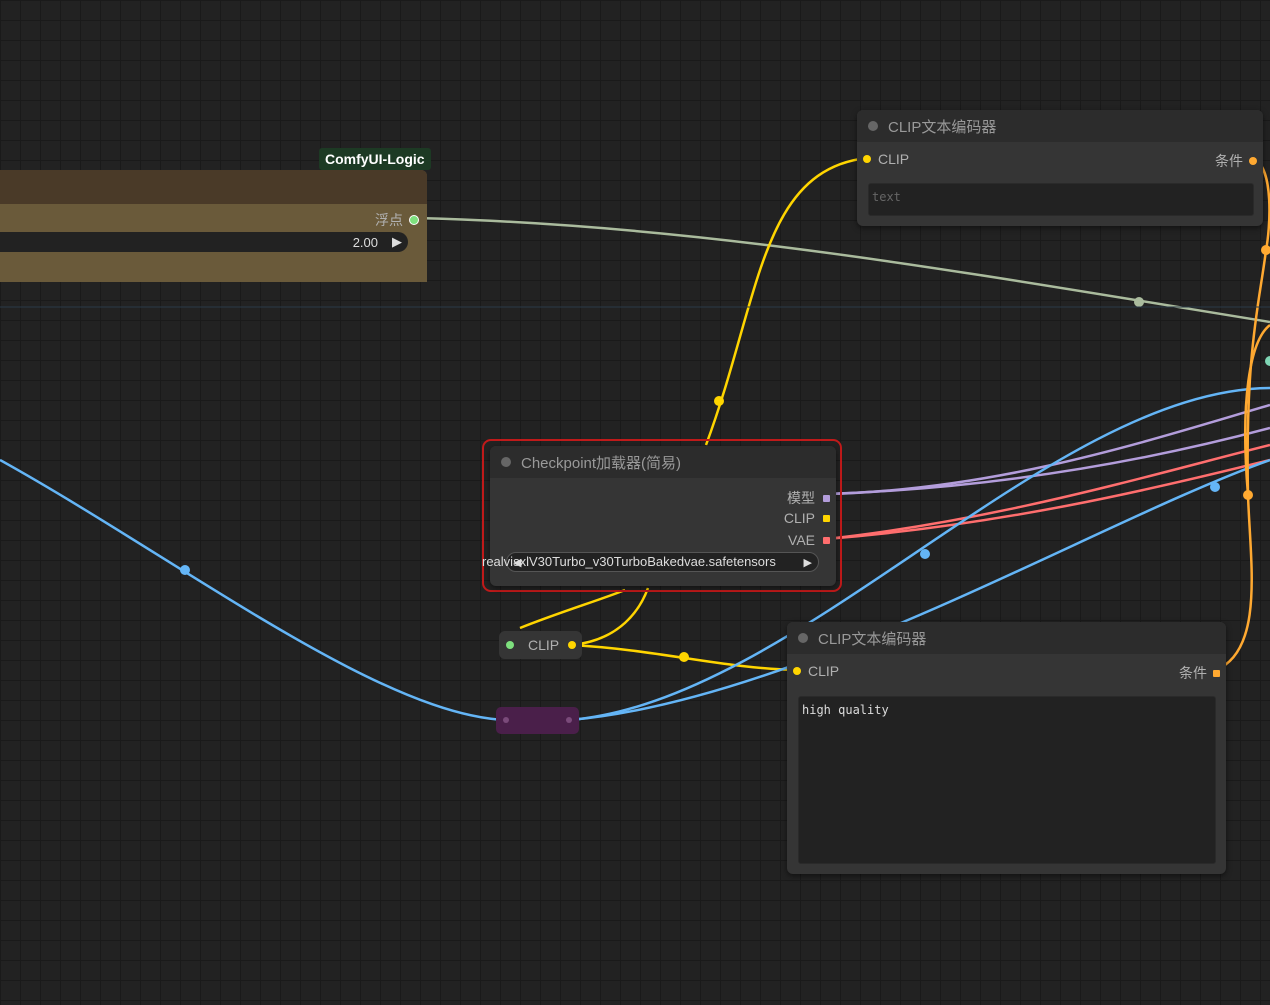 The image size is (1270, 1005). What do you see at coordinates (506, 720) in the screenshot?
I see `collapsed-input-pin-icon` at bounding box center [506, 720].